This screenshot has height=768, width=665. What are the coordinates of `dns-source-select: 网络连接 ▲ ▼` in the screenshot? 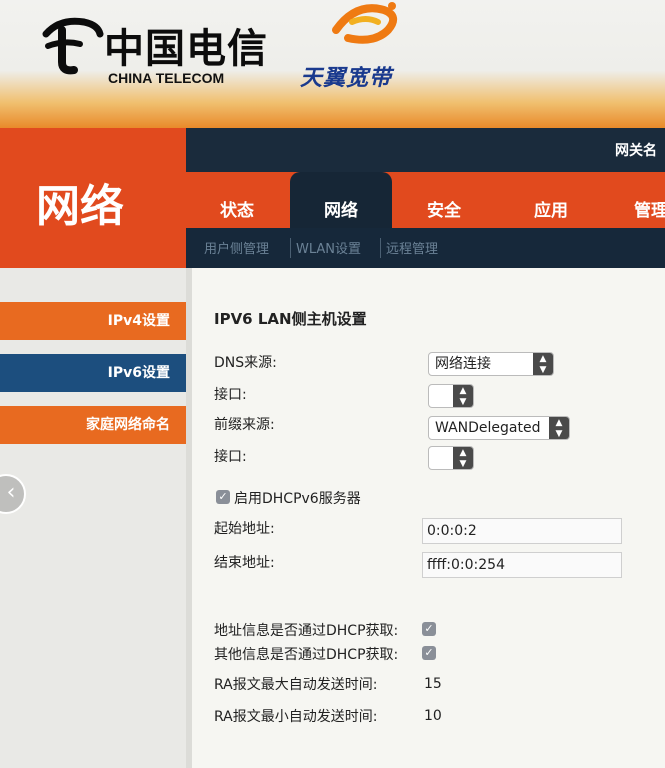 It's located at (491, 364).